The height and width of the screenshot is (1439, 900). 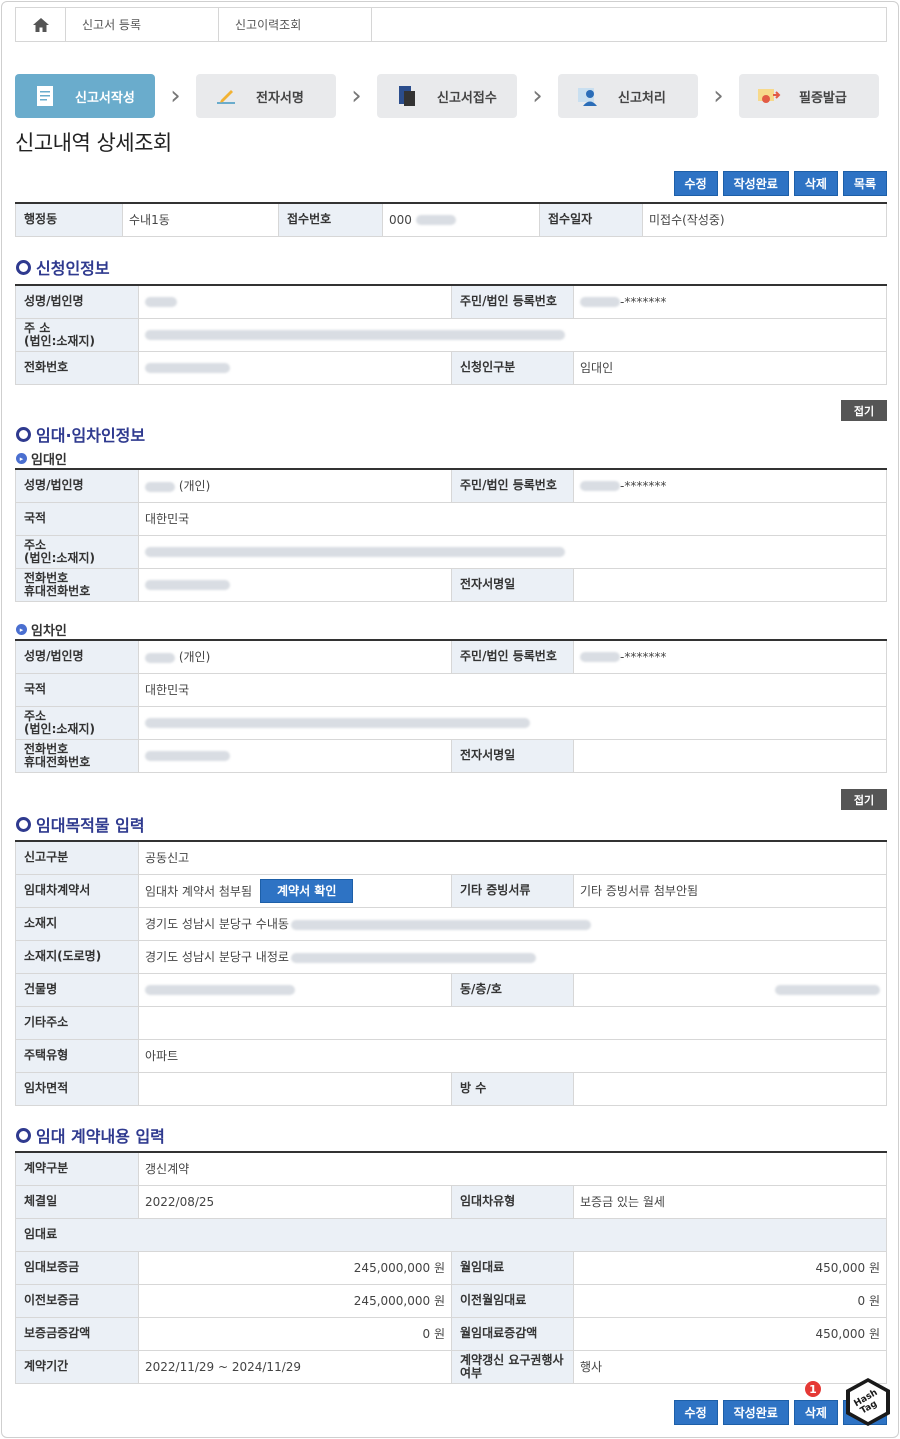 What do you see at coordinates (809, 96) in the screenshot?
I see `step-certificate: 필증발급` at bounding box center [809, 96].